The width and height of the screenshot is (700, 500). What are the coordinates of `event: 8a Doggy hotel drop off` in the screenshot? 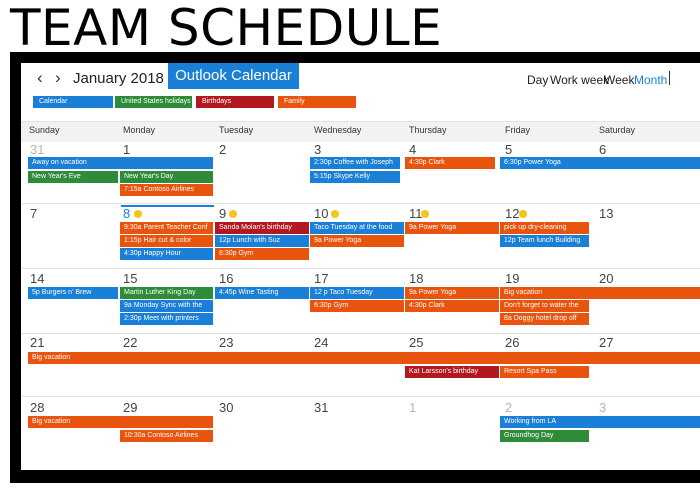 It's located at (544, 319).